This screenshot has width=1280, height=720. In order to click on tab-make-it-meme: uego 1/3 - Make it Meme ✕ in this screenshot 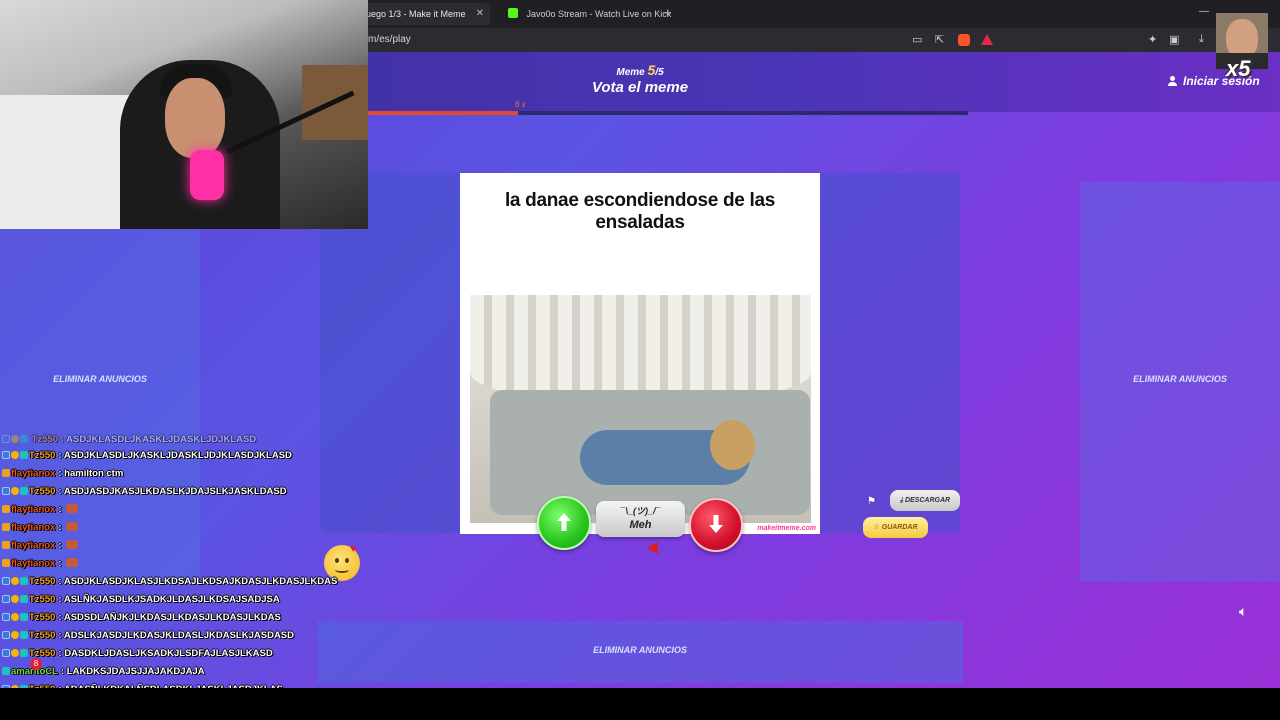, I will do `click(423, 14)`.